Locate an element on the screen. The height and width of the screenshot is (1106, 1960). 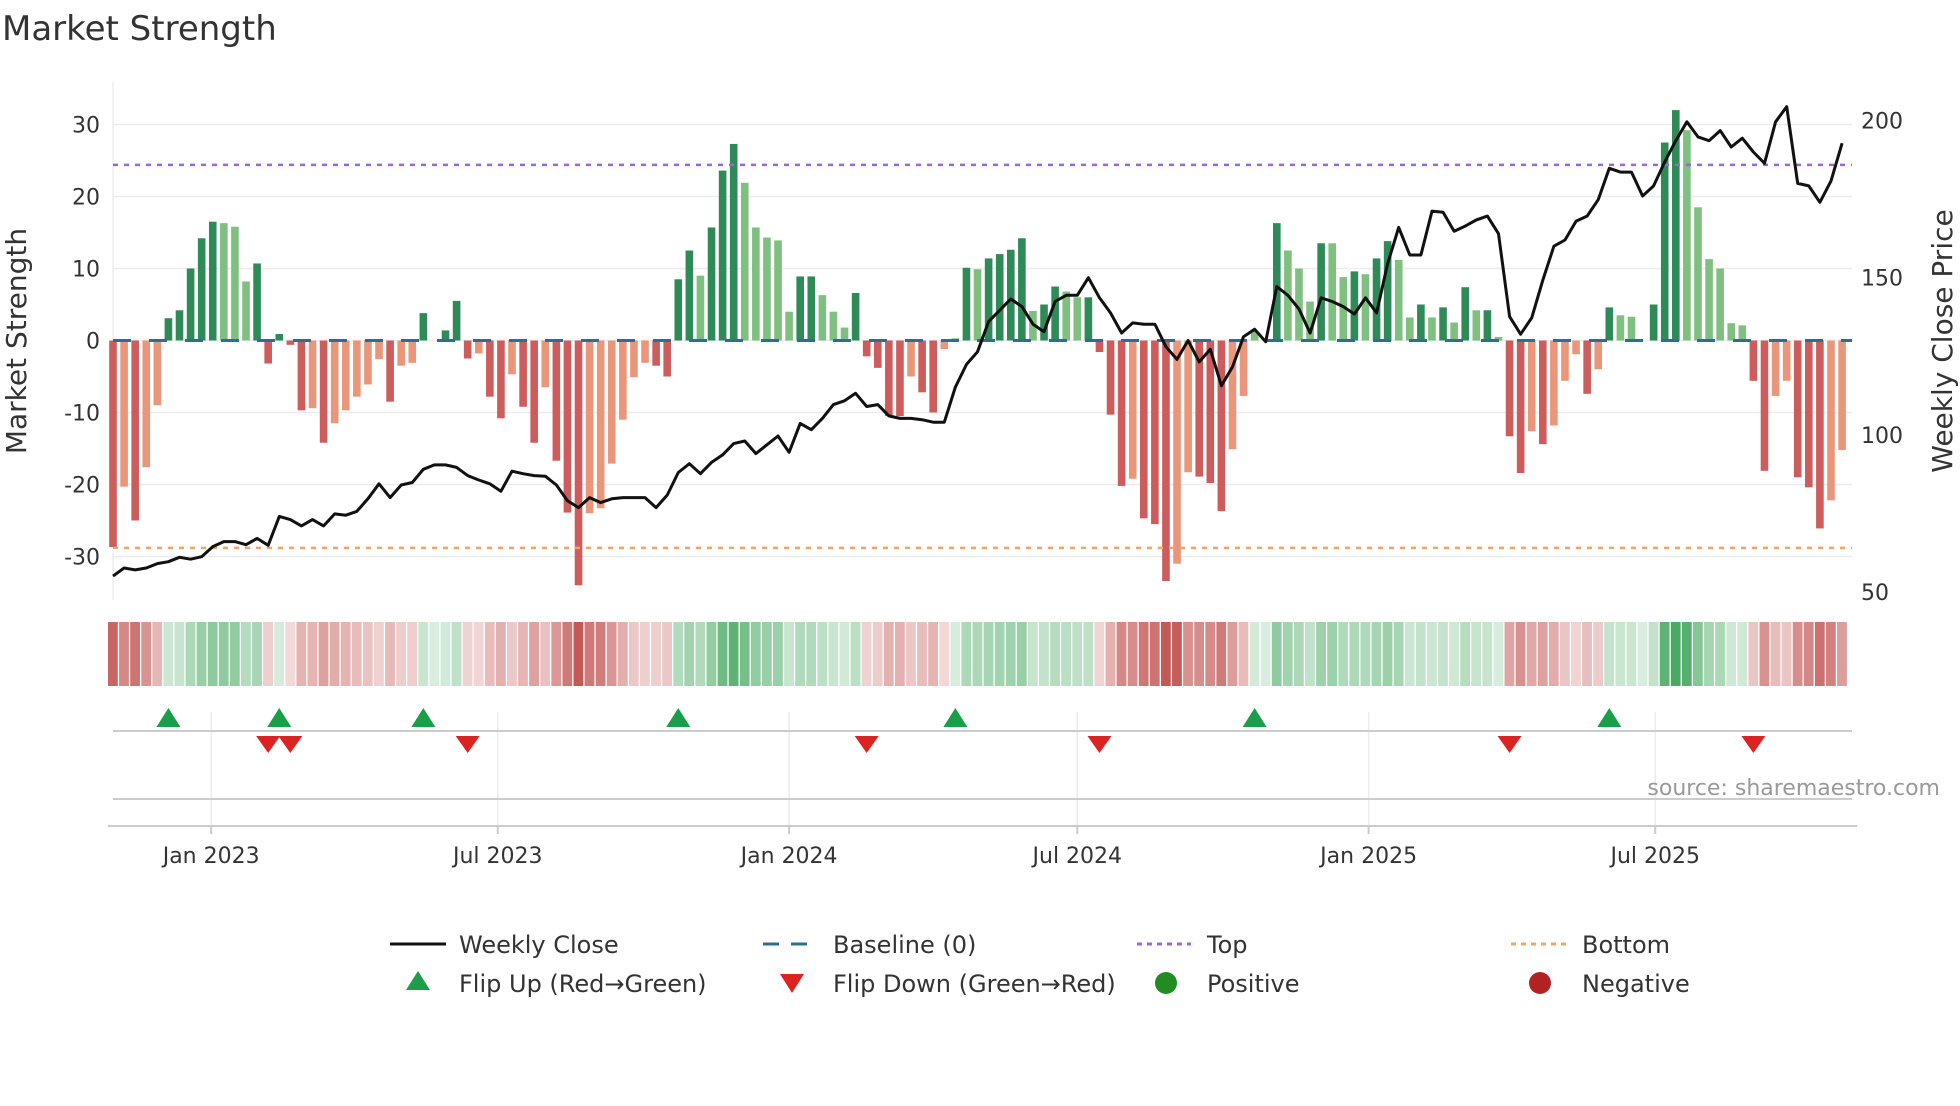
legend-item-negative: Negative is located at coordinates (1609, 984).